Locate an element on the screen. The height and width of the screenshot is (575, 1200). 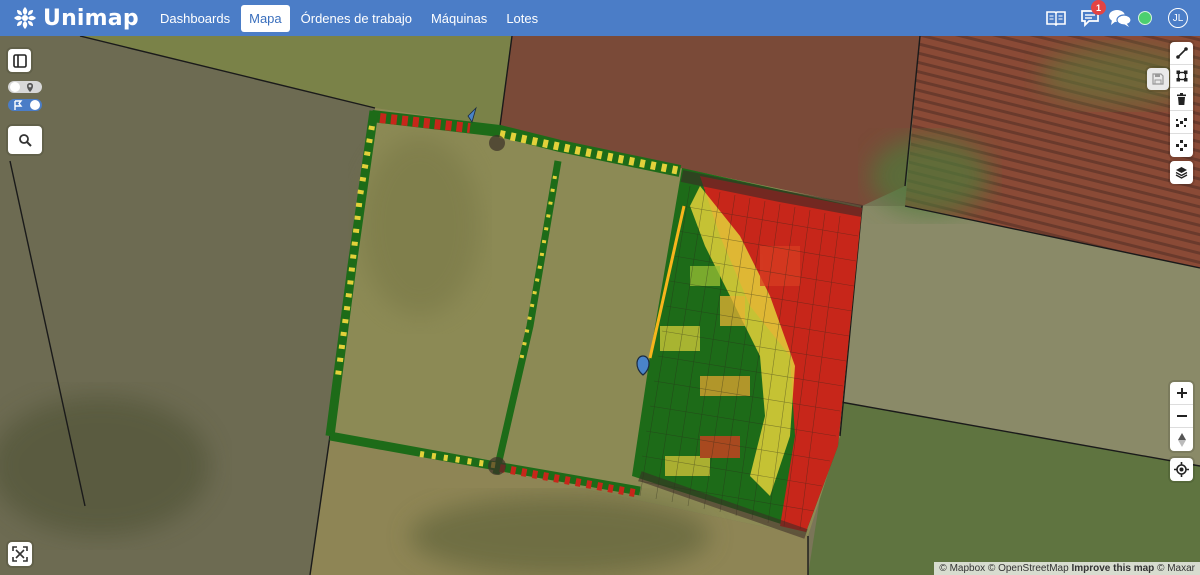
toggle-flags is located at coordinates (25, 105).